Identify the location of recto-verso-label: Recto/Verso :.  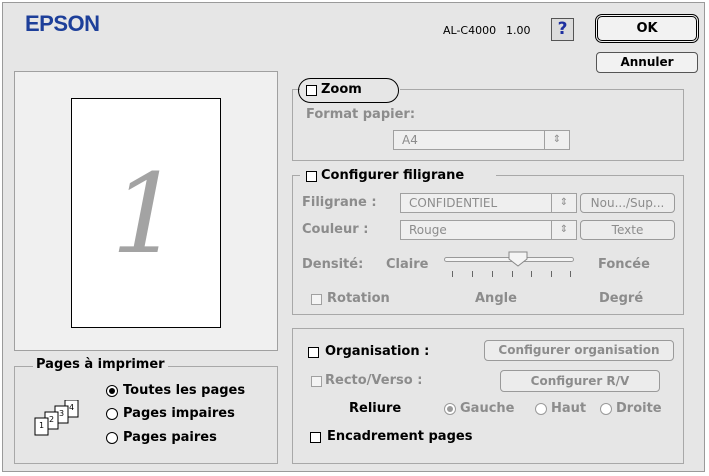
(373, 381).